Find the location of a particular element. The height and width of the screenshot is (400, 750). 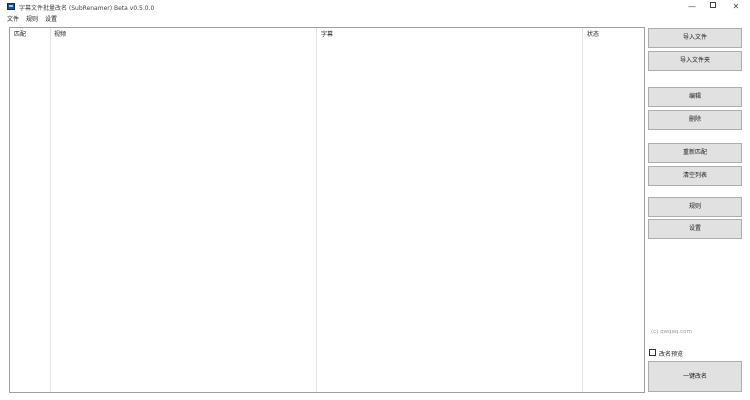

import-folder-button: 导入文件夹 is located at coordinates (695, 61).